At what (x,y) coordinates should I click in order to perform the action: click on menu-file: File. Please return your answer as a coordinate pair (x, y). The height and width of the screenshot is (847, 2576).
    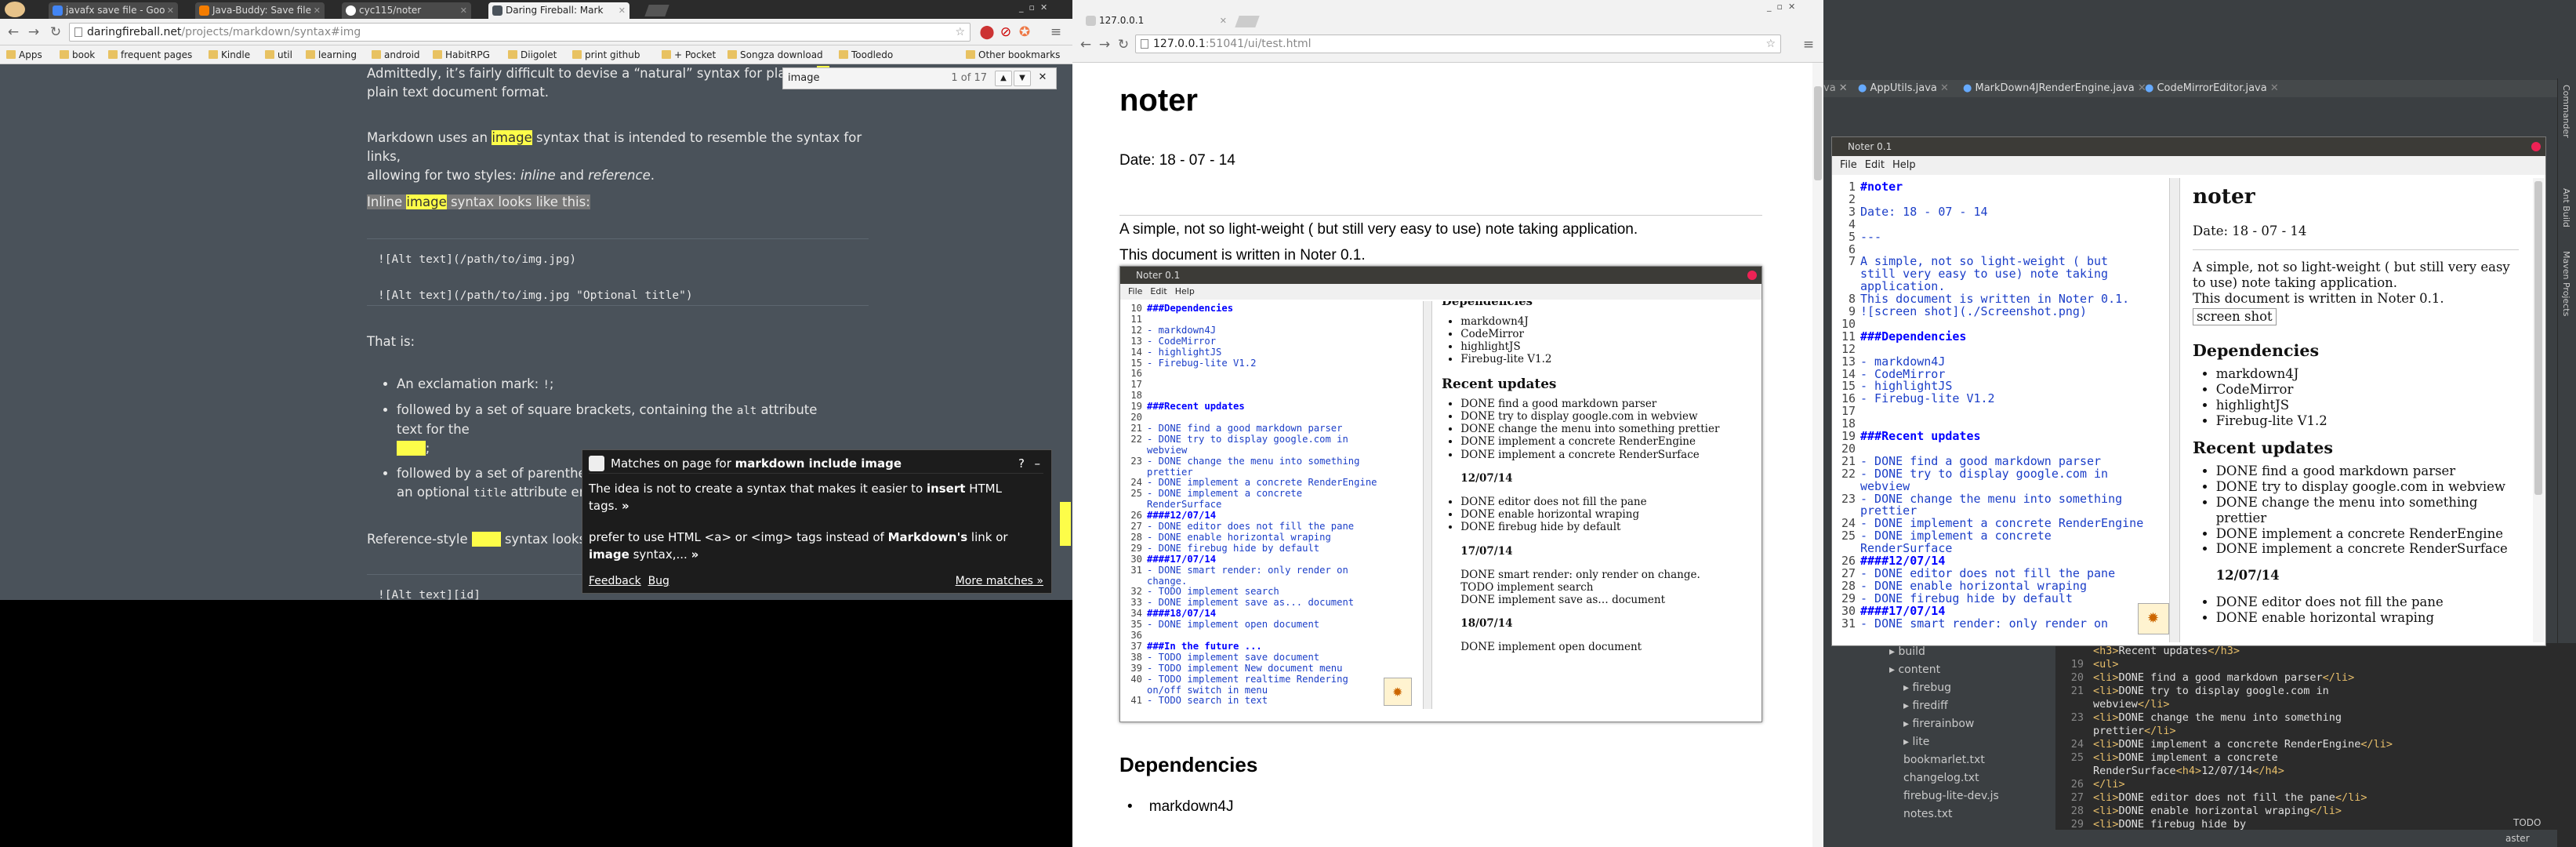
    Looking at the image, I should click on (1848, 165).